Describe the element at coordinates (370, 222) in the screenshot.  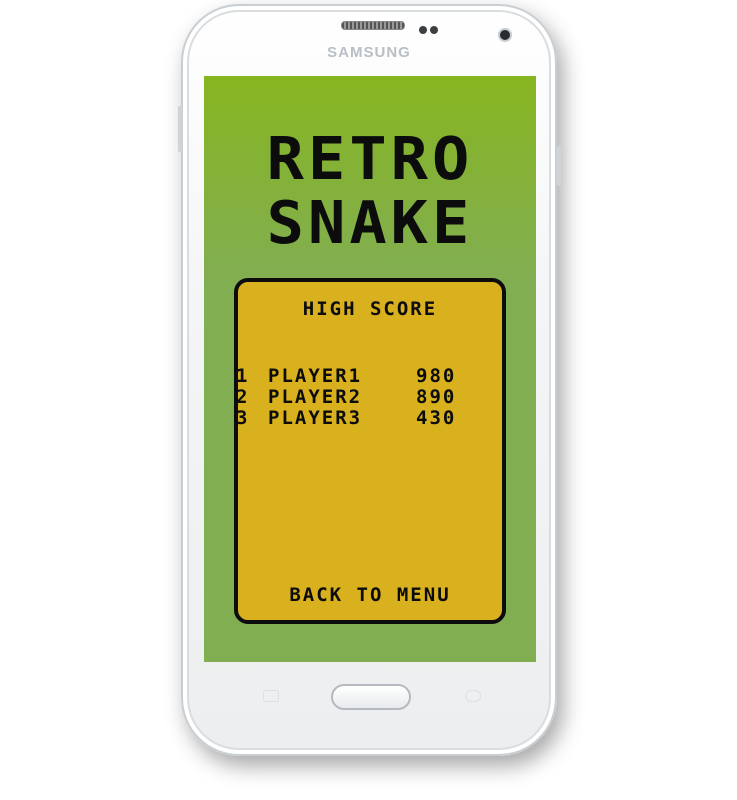
I see `game-title-line2: SNAKE` at that location.